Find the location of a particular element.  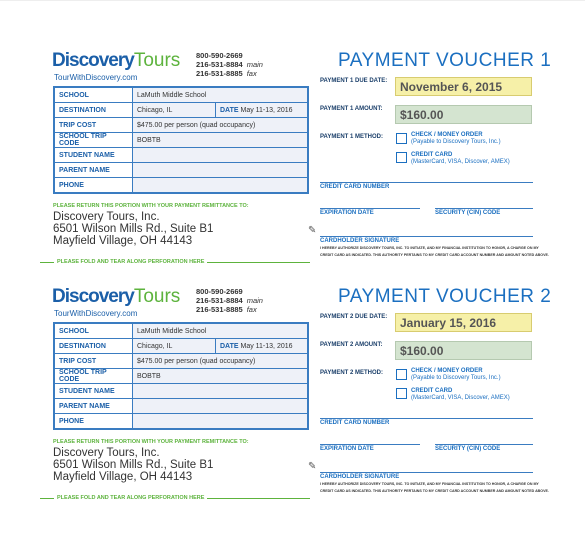

voucher-title: PAYMENT VOUCHER 1 is located at coordinates (445, 60).